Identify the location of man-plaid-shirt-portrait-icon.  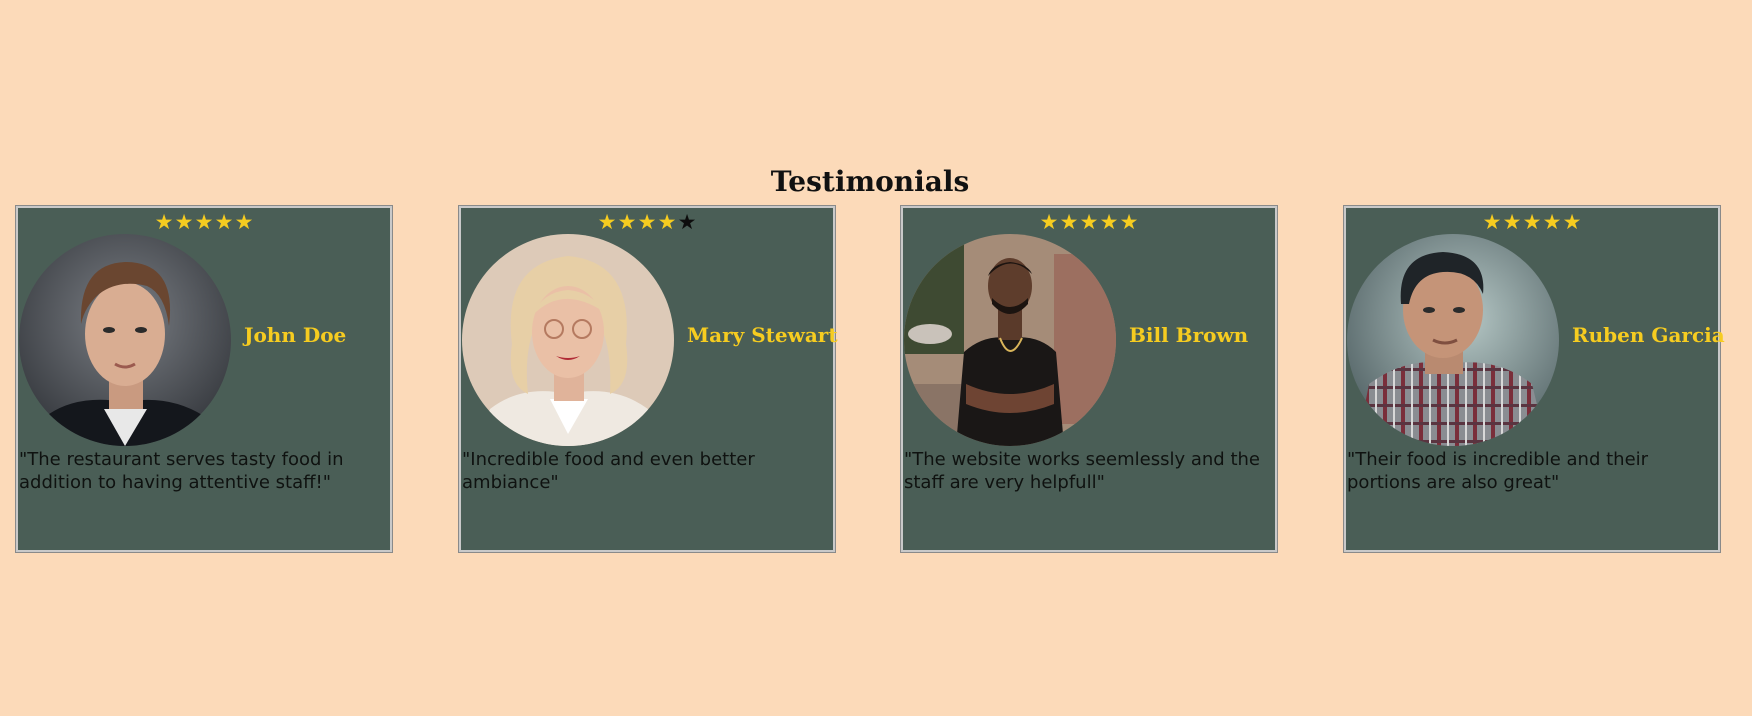
(1453, 340).